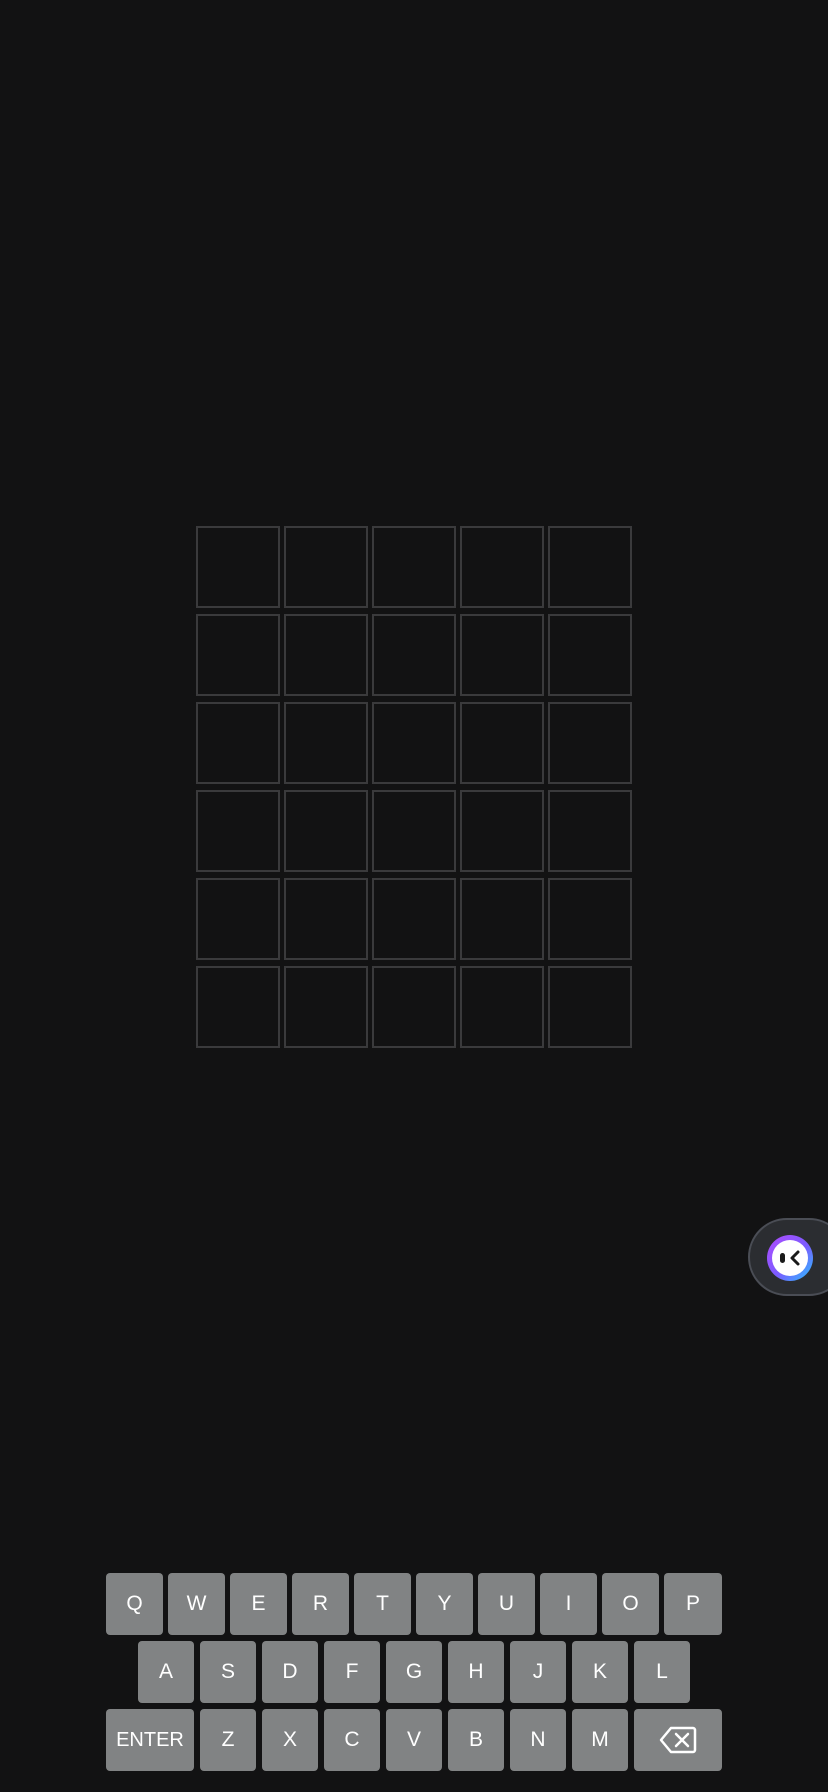  I want to click on backspace-key, so click(678, 1740).